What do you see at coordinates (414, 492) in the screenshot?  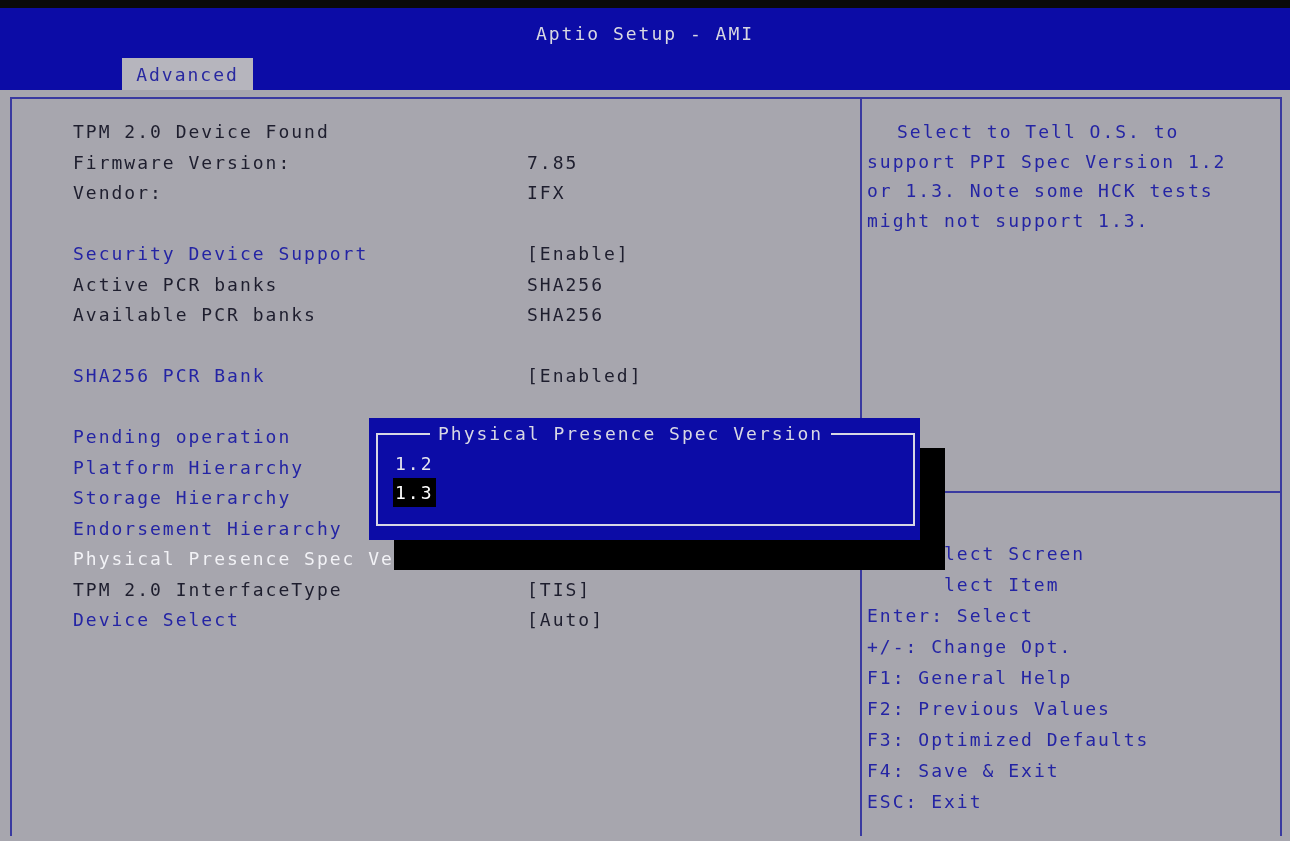 I see `popup-option: 1.3` at bounding box center [414, 492].